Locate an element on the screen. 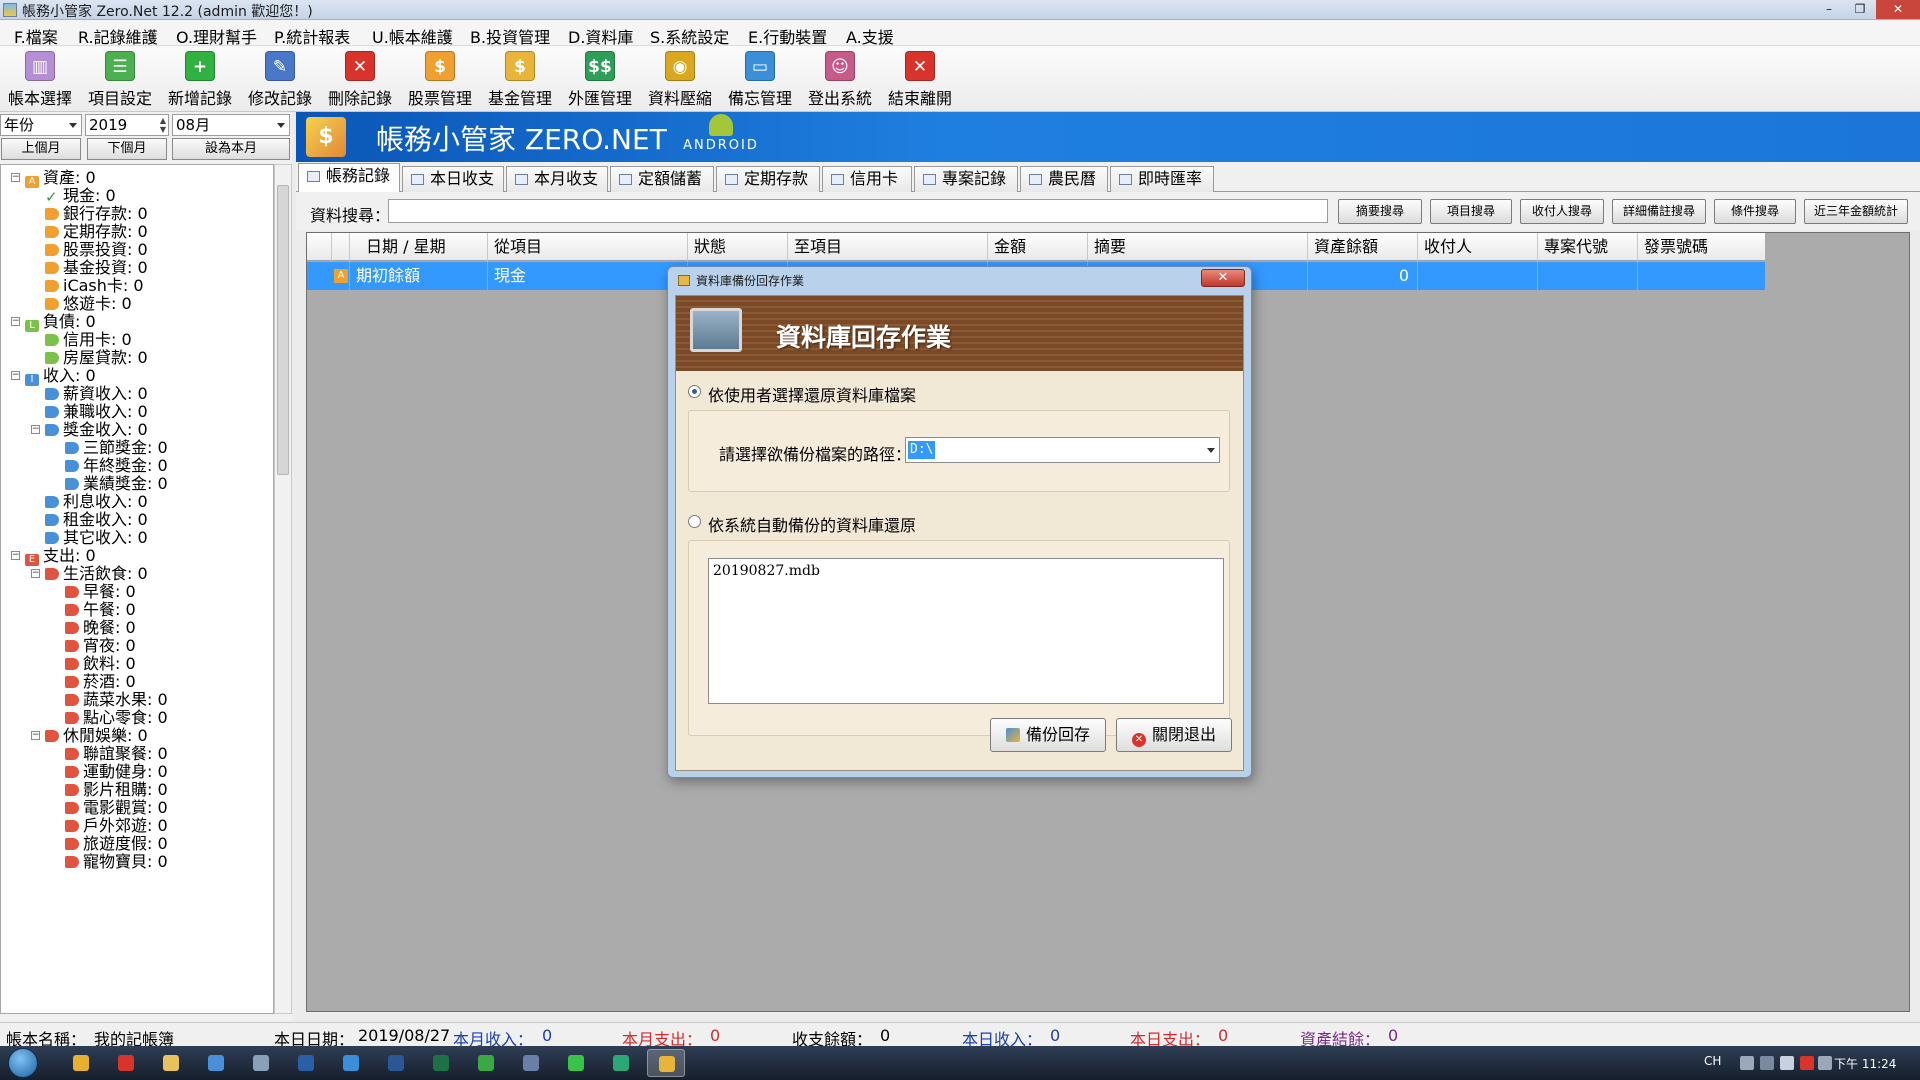 Image resolution: width=1920 pixels, height=1080 pixels. delete-record-button: ✕ 刪除記錄 is located at coordinates (360, 79).